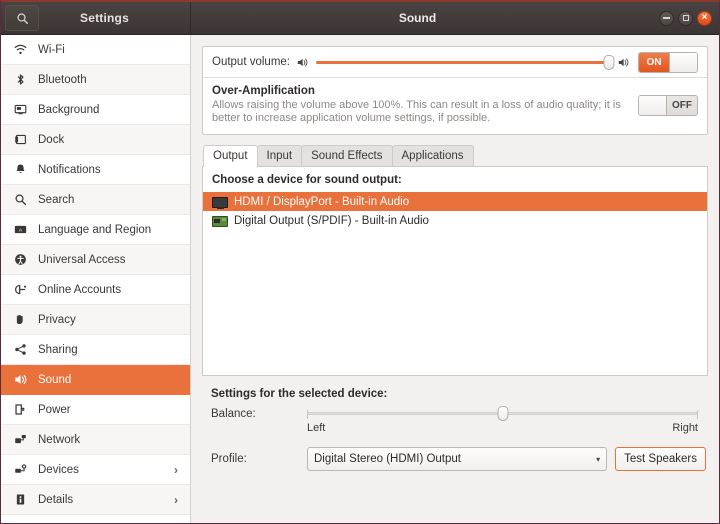 This screenshot has height=524, width=720. What do you see at coordinates (455, 220) in the screenshot?
I see `device-list-item: Digital Output (S/PDIF) - Built-in Audio` at bounding box center [455, 220].